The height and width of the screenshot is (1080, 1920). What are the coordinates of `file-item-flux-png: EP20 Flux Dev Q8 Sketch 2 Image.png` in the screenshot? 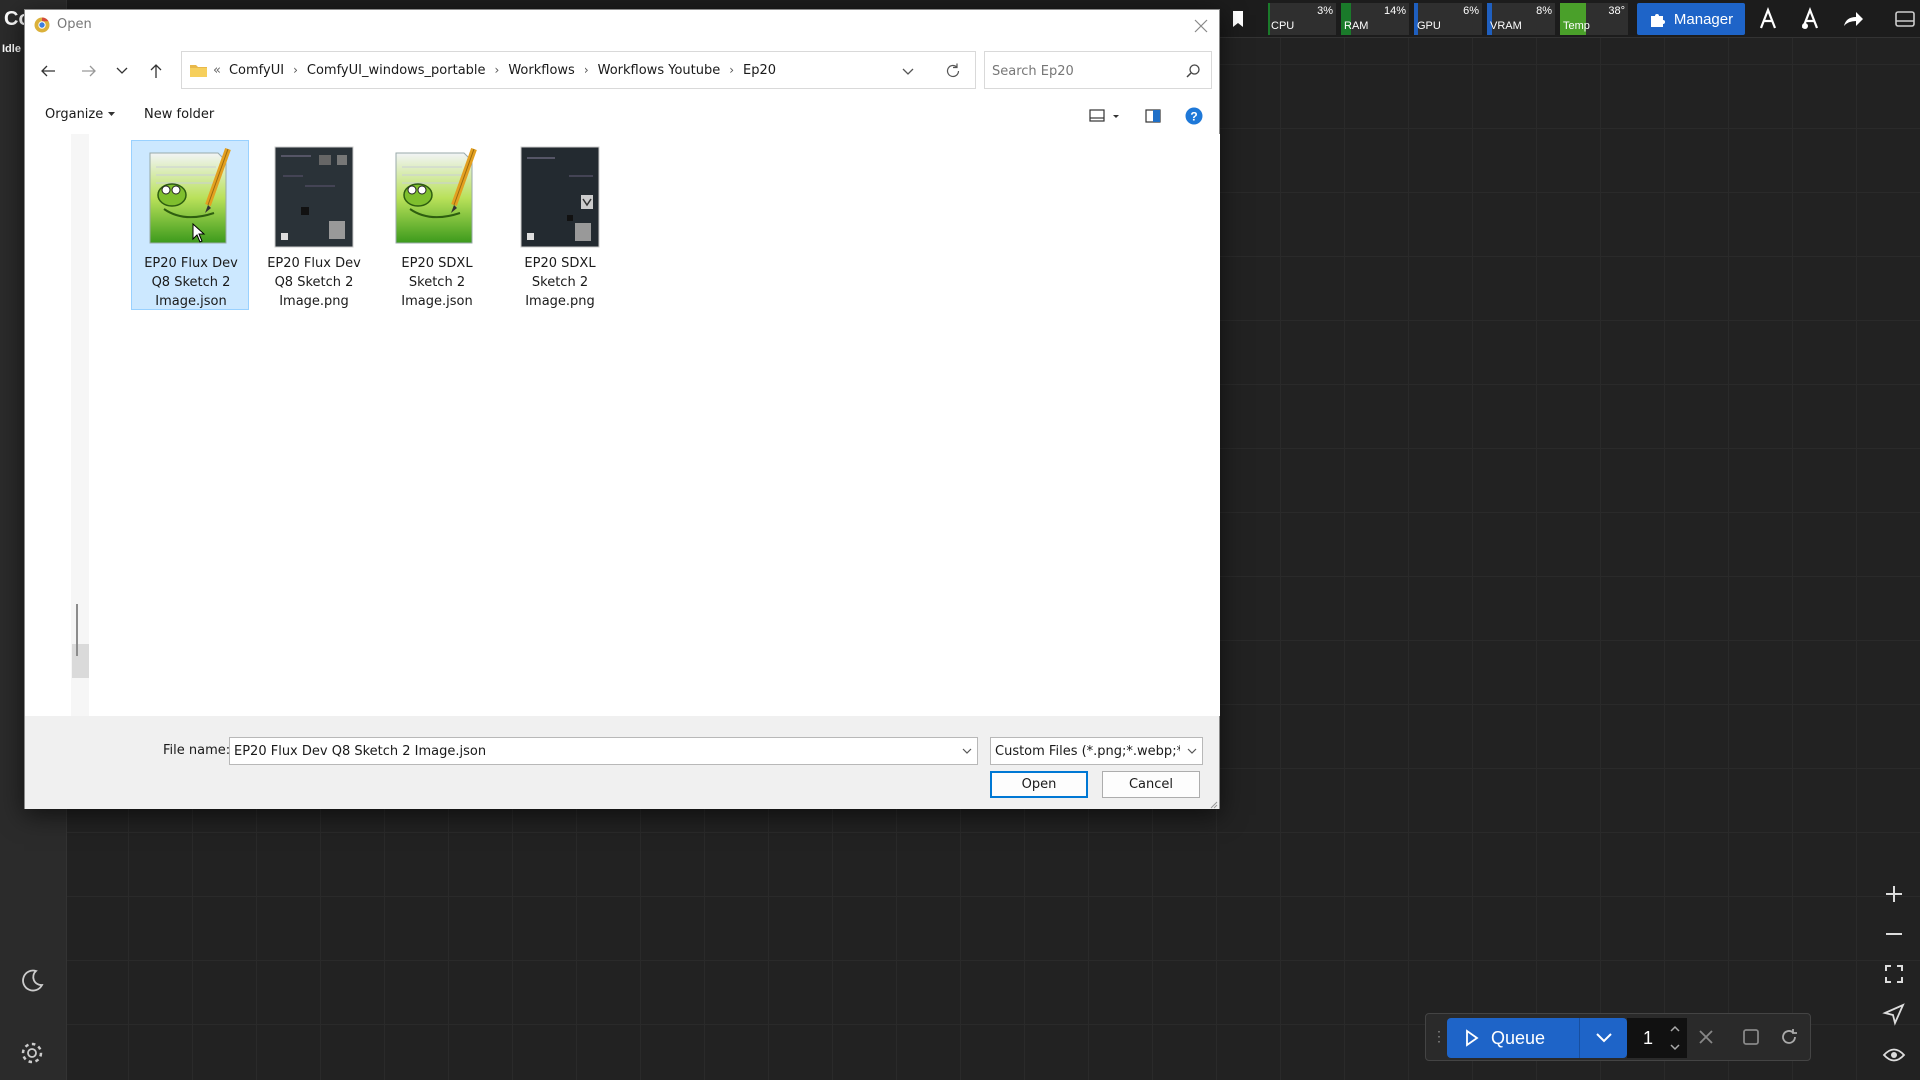 It's located at (313, 225).